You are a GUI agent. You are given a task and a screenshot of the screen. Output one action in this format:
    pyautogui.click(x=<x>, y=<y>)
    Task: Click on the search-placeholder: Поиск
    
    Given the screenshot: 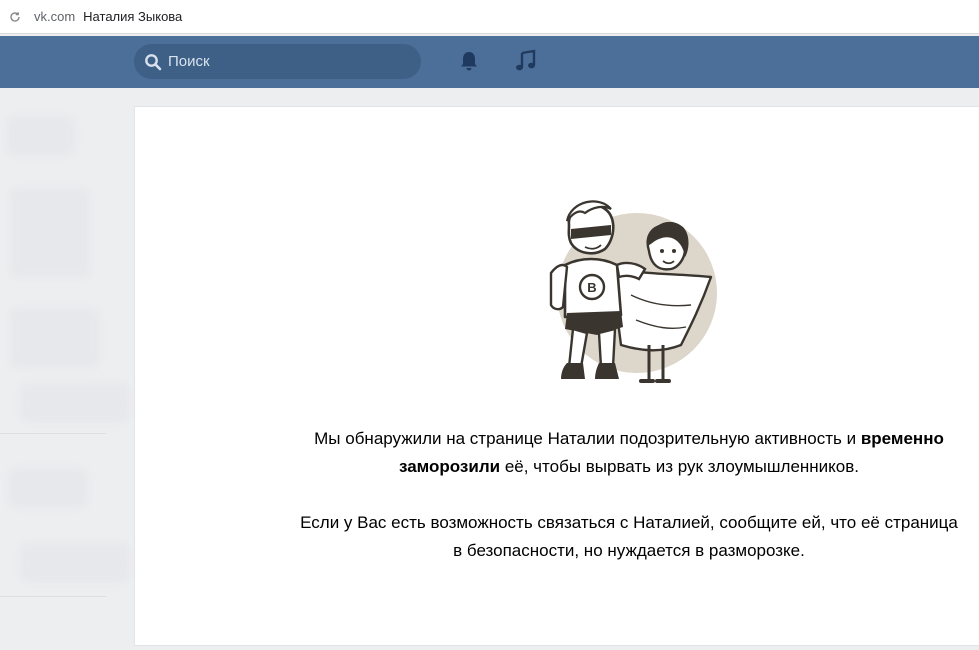 What is the action you would take?
    pyautogui.click(x=189, y=61)
    